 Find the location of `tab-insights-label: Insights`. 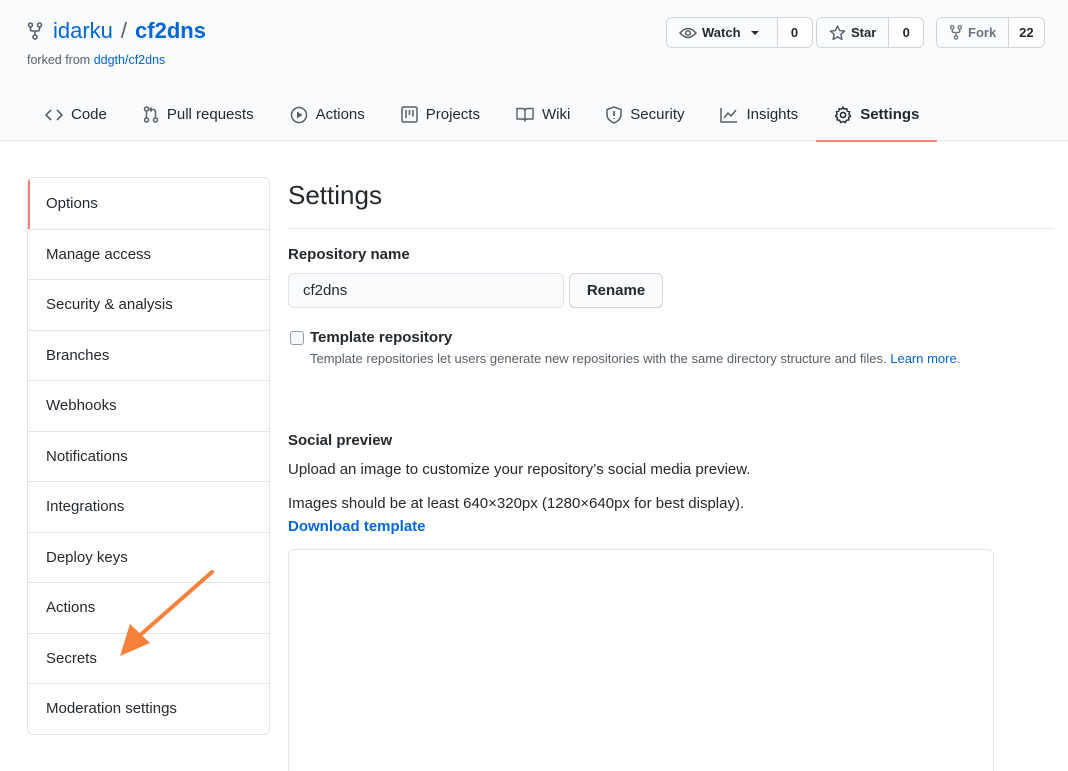

tab-insights-label: Insights is located at coordinates (772, 114).